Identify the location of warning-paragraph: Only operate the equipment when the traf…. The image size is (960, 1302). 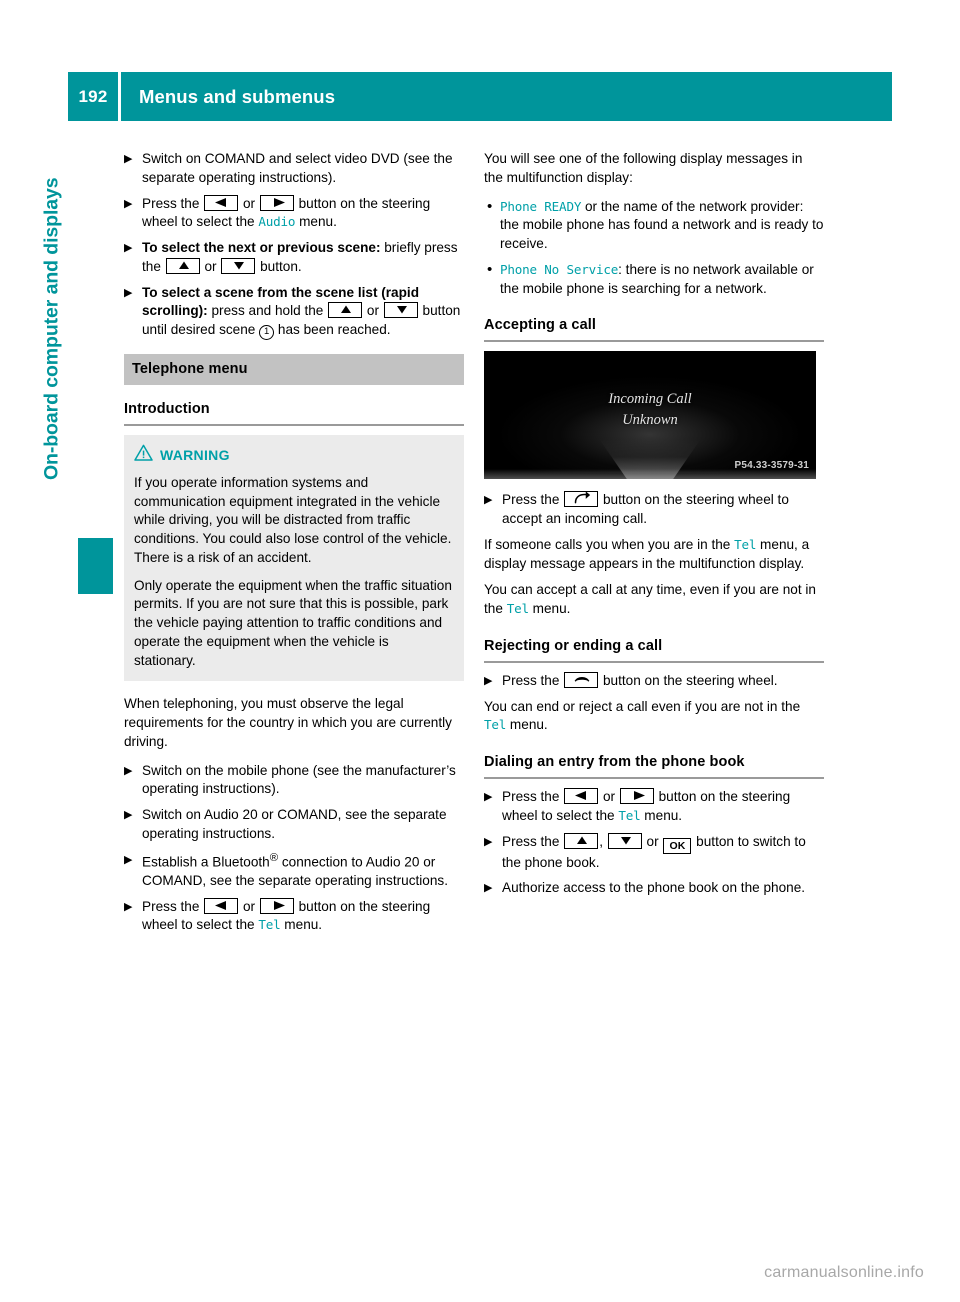
(293, 622).